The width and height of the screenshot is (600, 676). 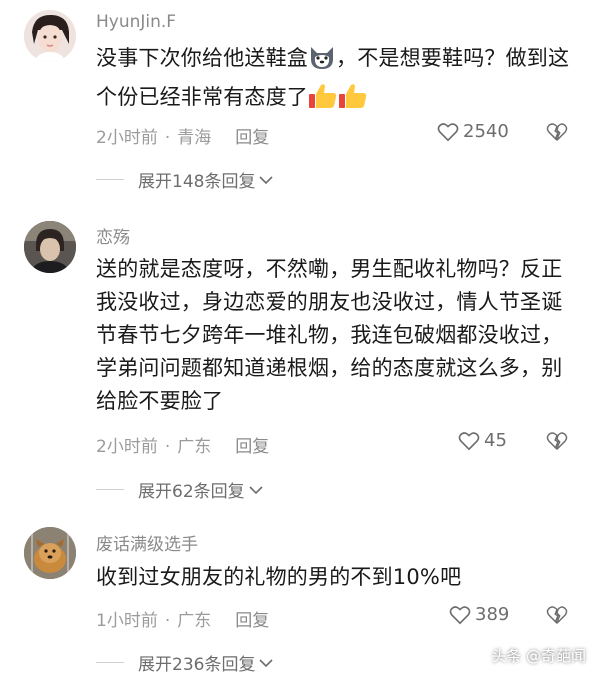 I want to click on expand-replies-button: 展开148条回复, so click(x=185, y=179).